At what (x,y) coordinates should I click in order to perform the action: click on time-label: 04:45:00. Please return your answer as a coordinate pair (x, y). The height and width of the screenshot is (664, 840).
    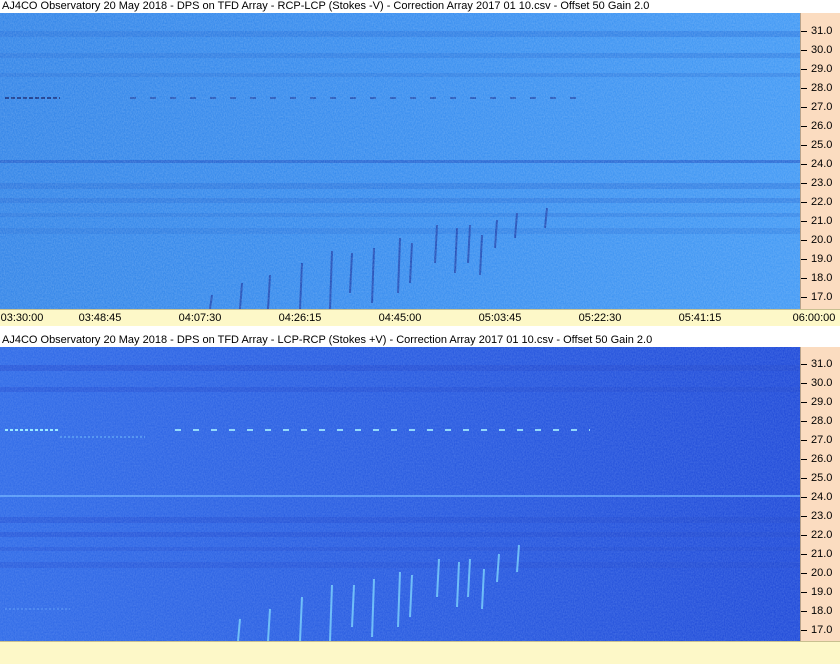
    Looking at the image, I should click on (400, 318).